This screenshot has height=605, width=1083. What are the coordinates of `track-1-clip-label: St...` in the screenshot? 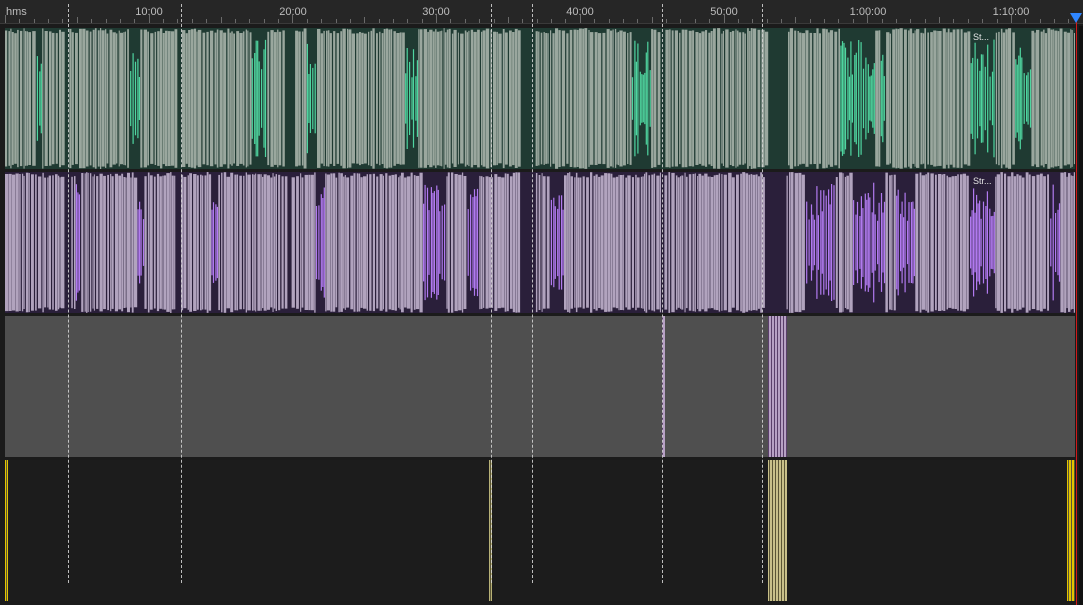 It's located at (981, 37).